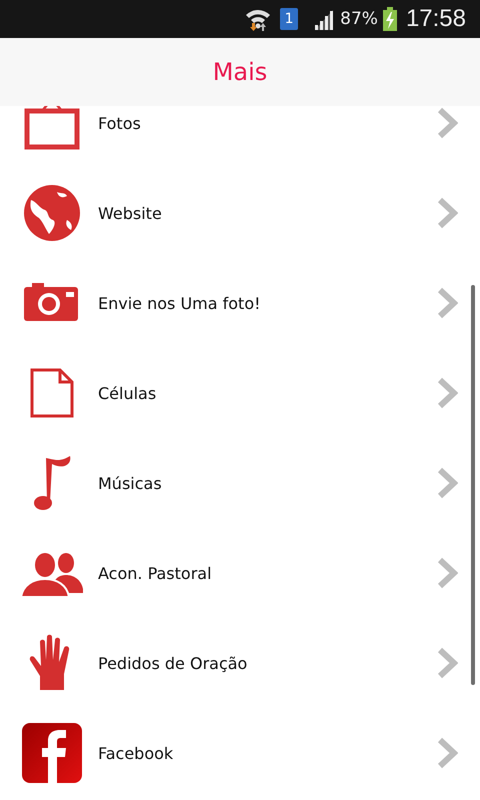 The width and height of the screenshot is (480, 800). What do you see at coordinates (52, 303) in the screenshot?
I see `camera-icon` at bounding box center [52, 303].